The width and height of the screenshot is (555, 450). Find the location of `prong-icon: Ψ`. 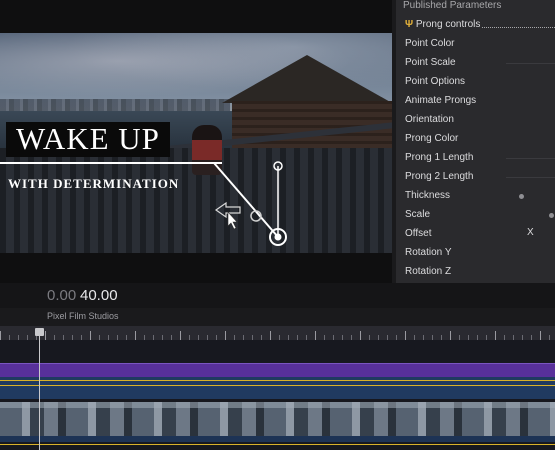

prong-icon: Ψ is located at coordinates (409, 24).